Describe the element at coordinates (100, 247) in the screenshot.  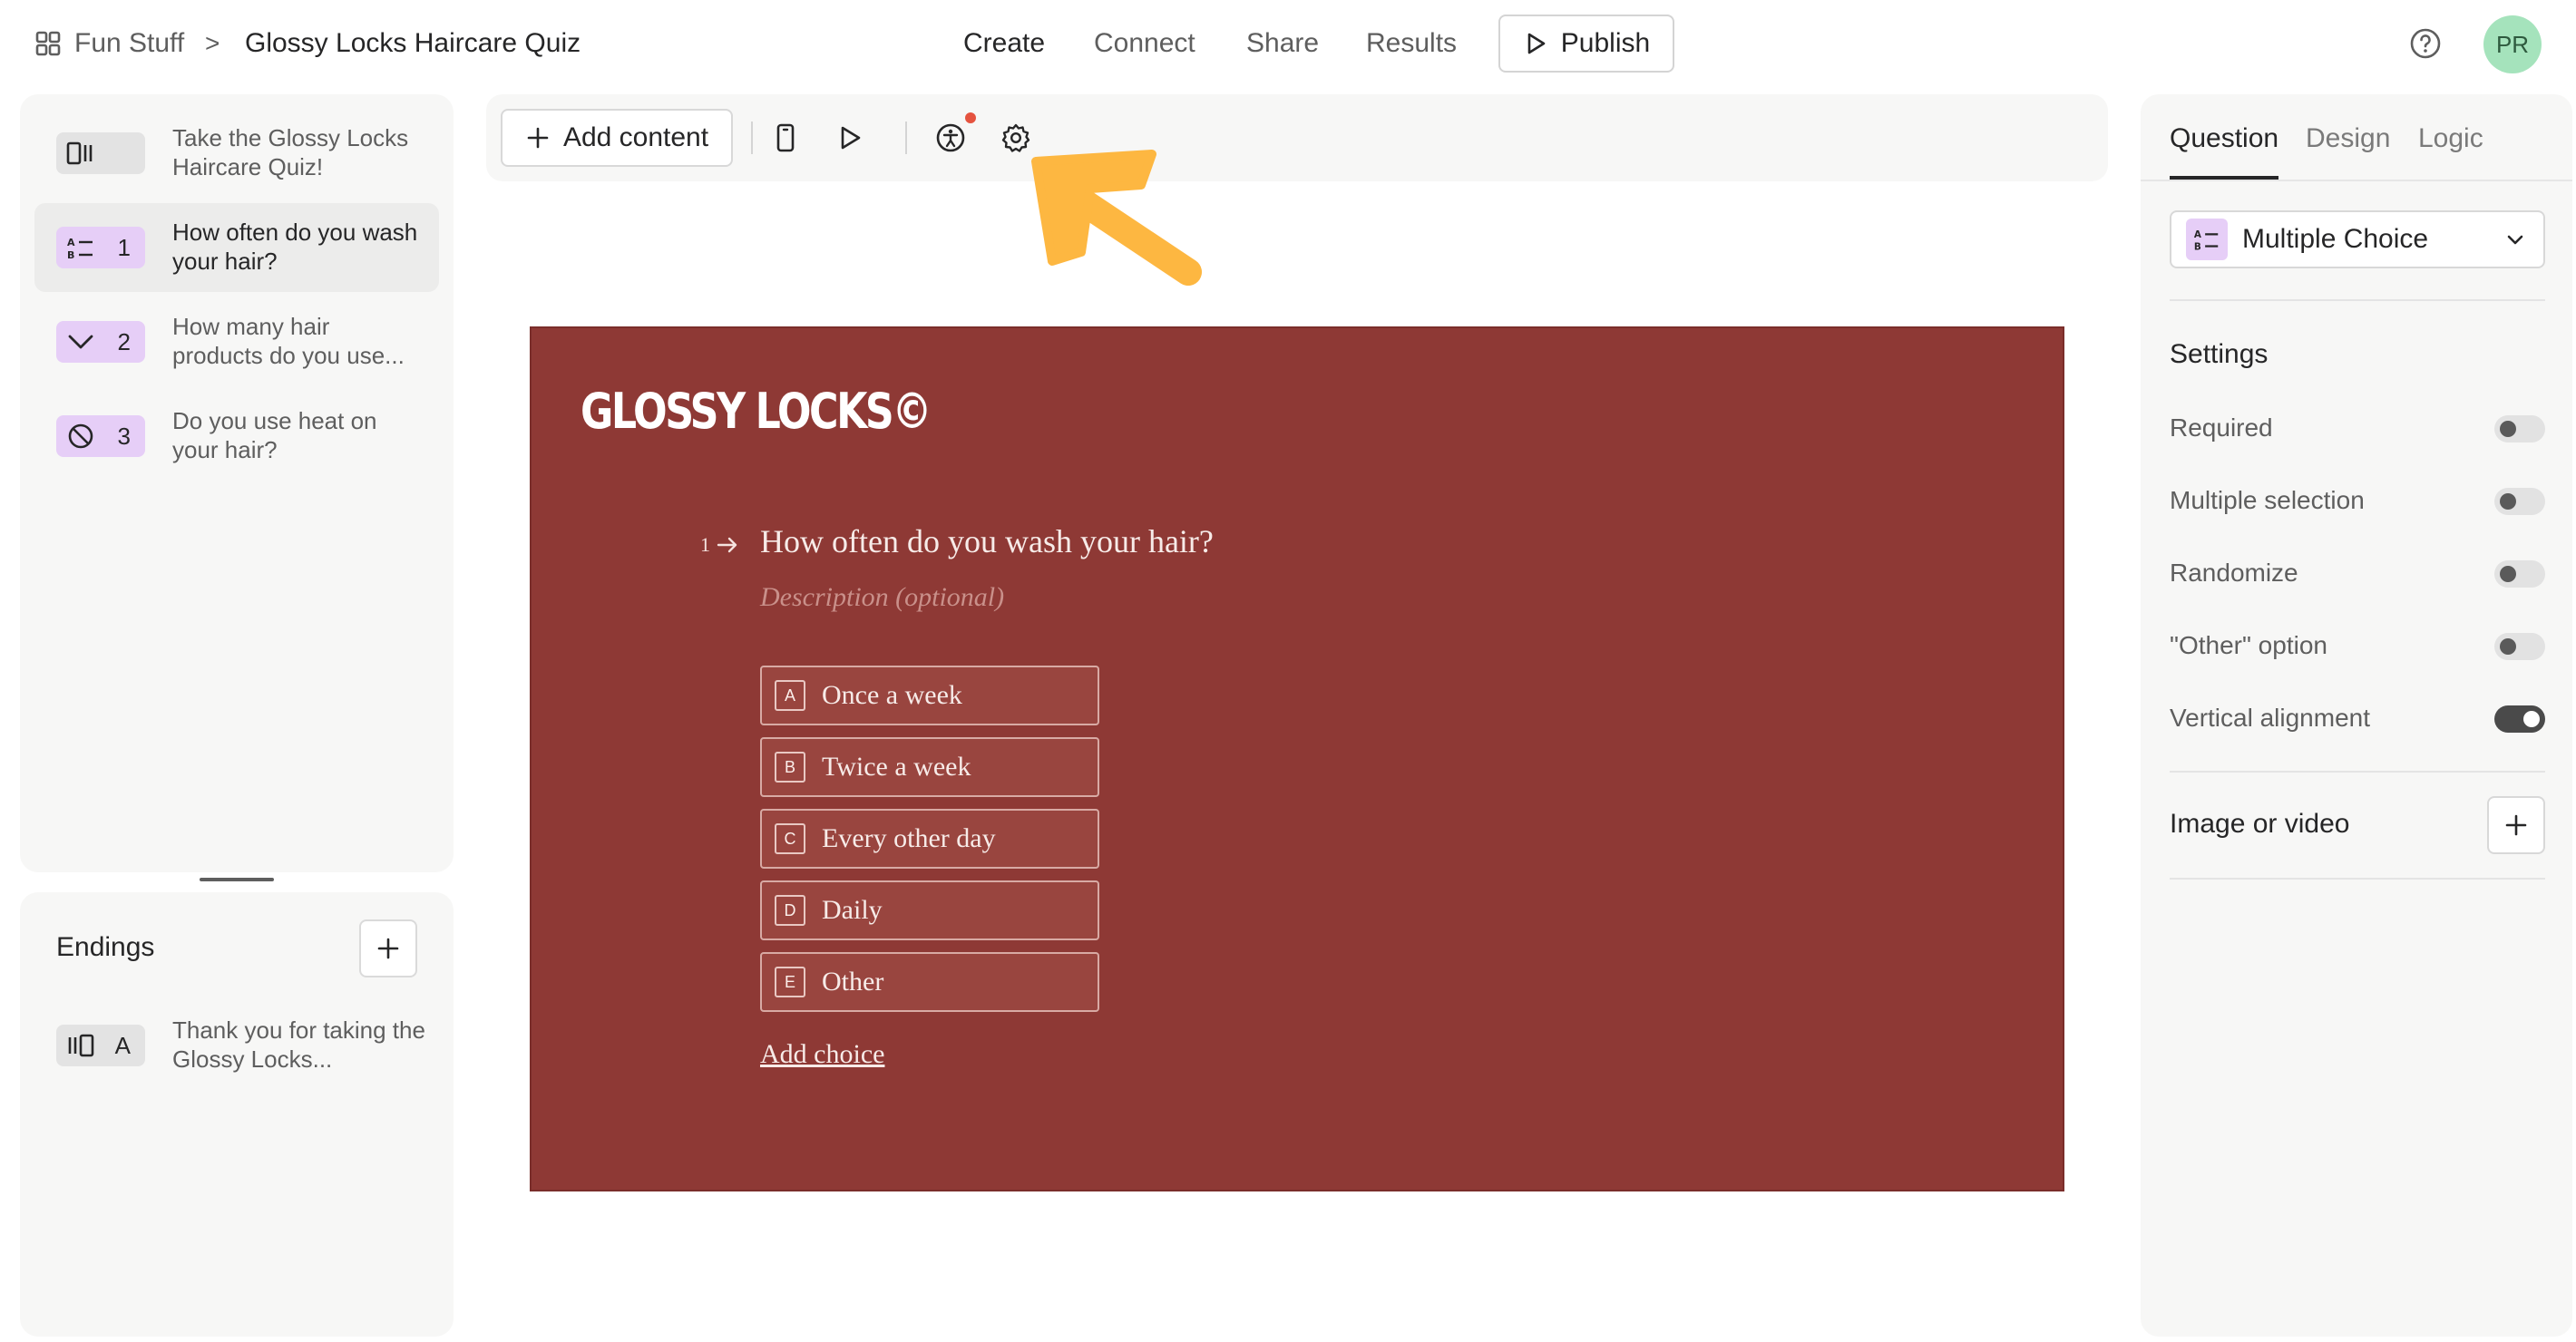
I see `question-type-badge: A B 1` at that location.